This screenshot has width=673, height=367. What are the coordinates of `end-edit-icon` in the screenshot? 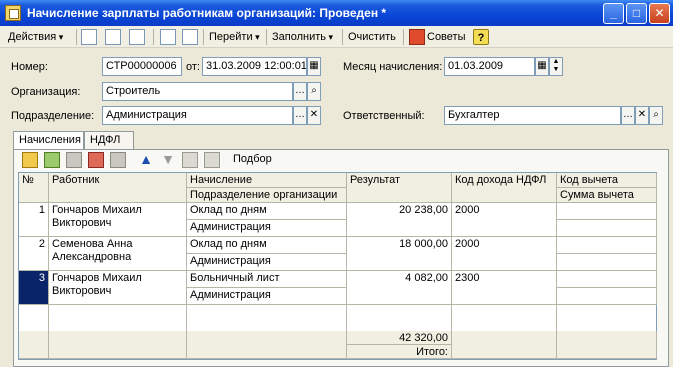 It's located at (118, 160).